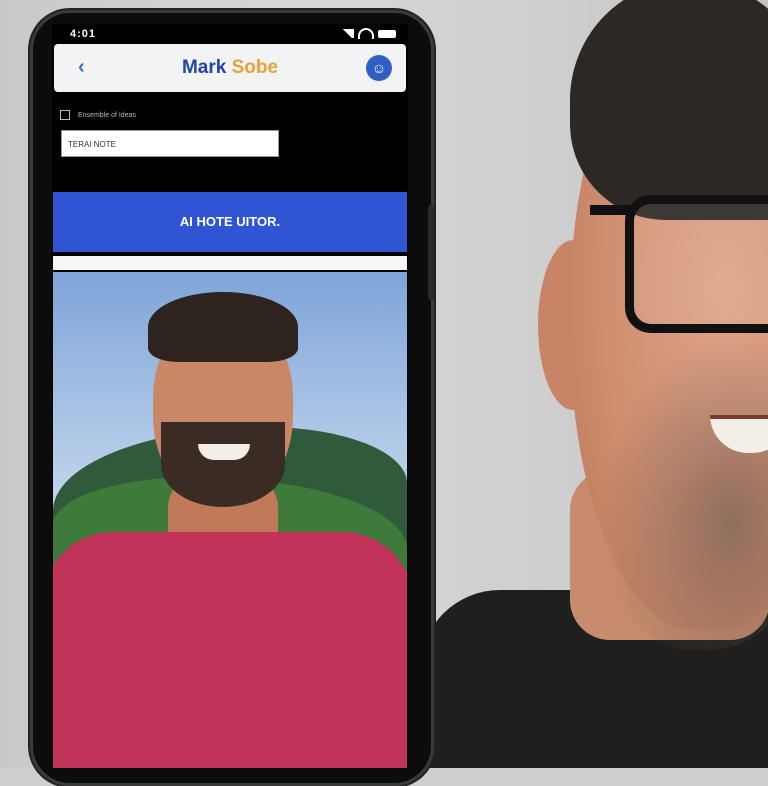 This screenshot has height=786, width=768. I want to click on banner-button: AI HOTE UITOR., so click(230, 222).